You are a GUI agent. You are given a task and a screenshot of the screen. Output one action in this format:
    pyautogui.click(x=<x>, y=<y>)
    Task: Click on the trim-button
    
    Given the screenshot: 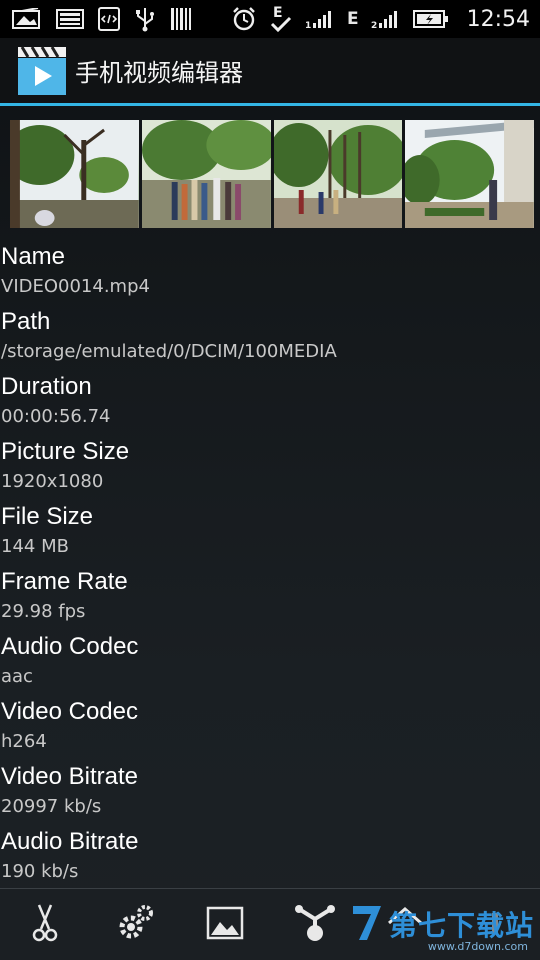 What is the action you would take?
    pyautogui.click(x=45, y=924)
    